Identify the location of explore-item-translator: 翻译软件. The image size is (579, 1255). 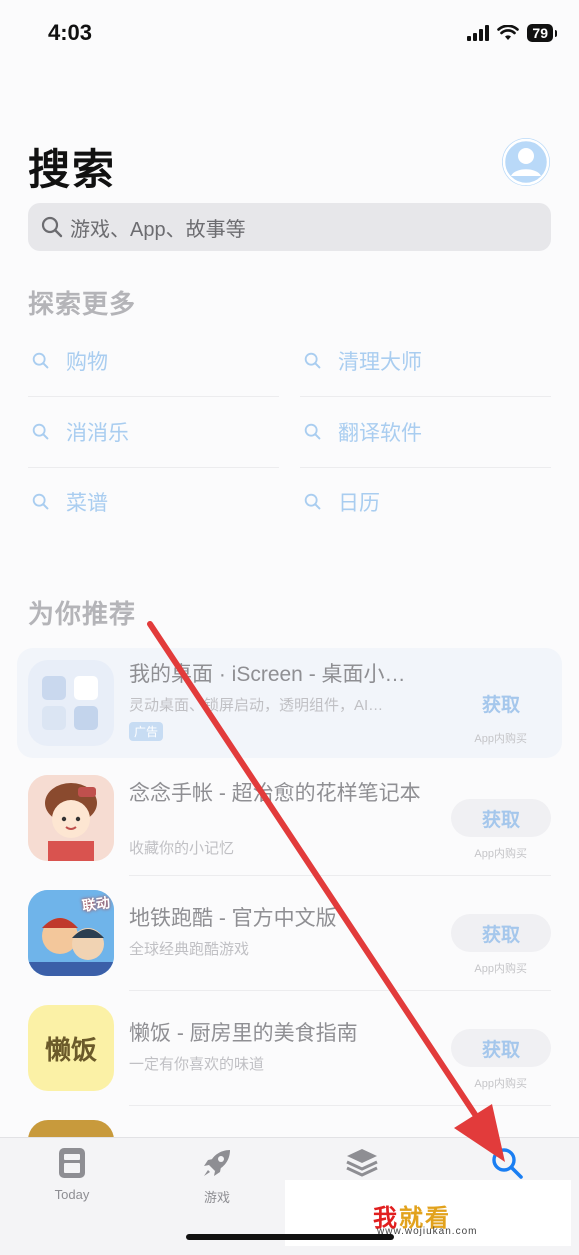
(425, 432).